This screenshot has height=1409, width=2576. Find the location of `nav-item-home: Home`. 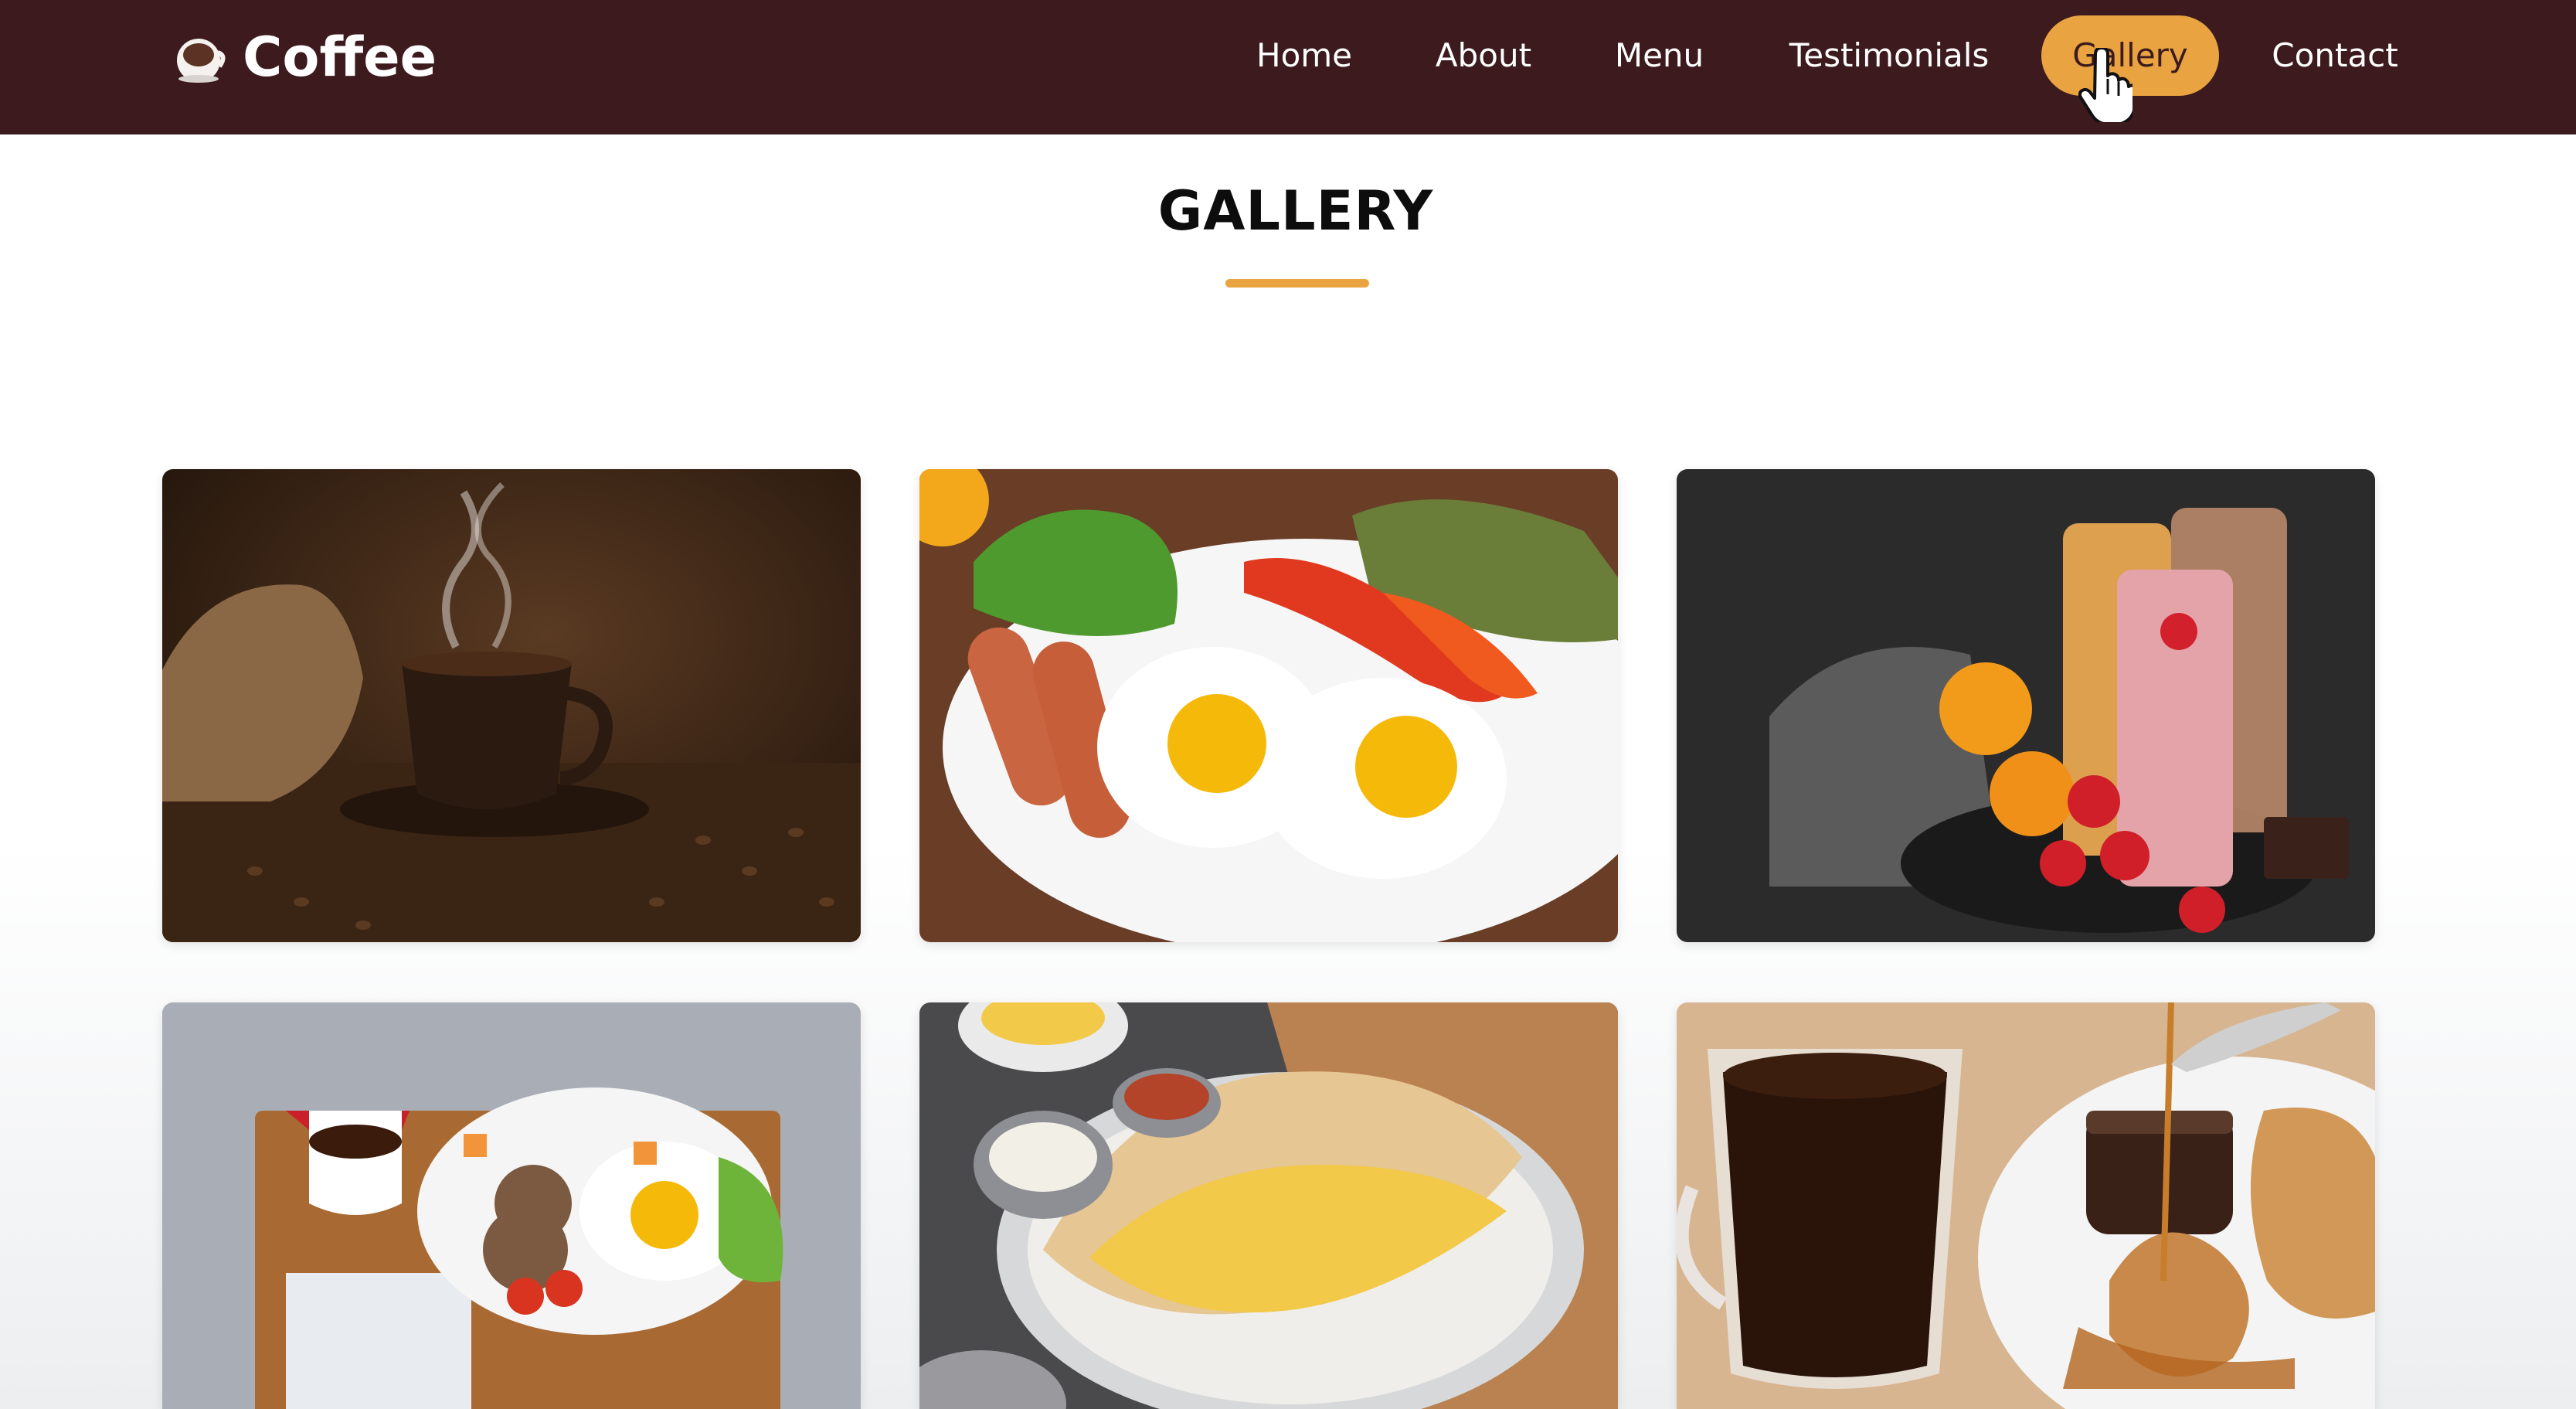

nav-item-home: Home is located at coordinates (1304, 56).